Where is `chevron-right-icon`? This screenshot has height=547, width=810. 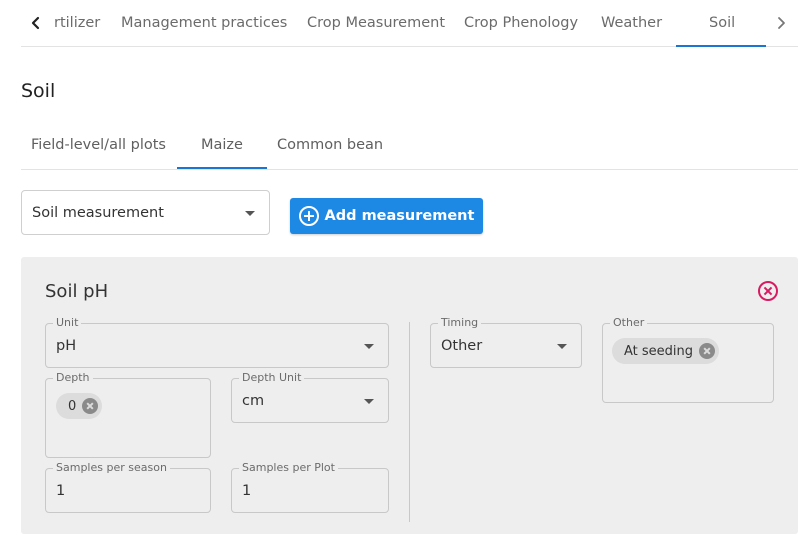
chevron-right-icon is located at coordinates (781, 23).